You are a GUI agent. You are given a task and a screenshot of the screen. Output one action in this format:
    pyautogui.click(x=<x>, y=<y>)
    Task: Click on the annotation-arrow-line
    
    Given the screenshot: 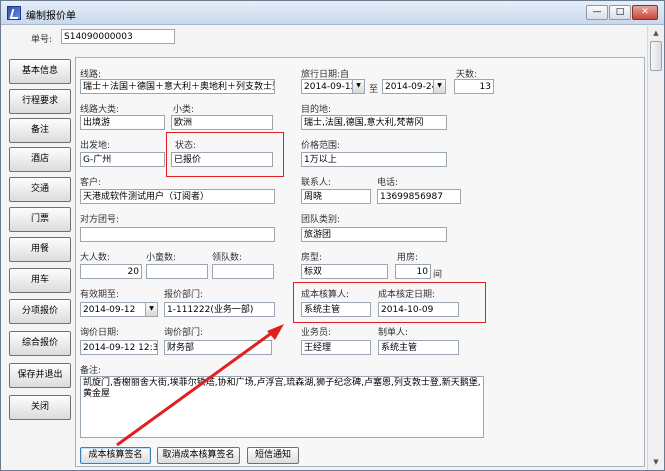 What is the action you would take?
    pyautogui.click(x=195, y=388)
    